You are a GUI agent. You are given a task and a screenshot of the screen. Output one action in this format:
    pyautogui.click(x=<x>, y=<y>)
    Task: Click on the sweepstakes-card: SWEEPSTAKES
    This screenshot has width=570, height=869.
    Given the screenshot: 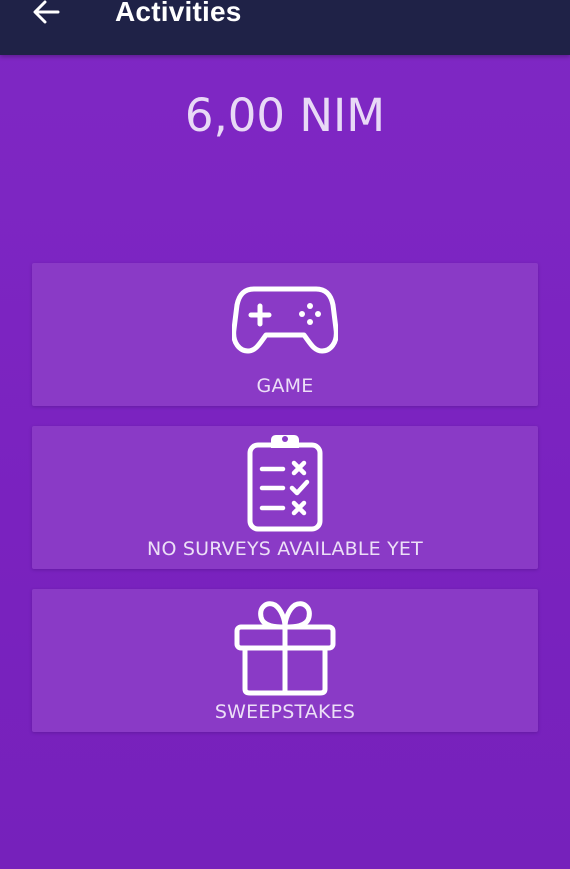 What is the action you would take?
    pyautogui.click(x=285, y=660)
    